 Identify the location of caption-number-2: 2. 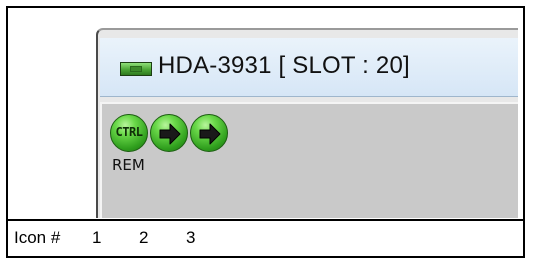
(144, 237).